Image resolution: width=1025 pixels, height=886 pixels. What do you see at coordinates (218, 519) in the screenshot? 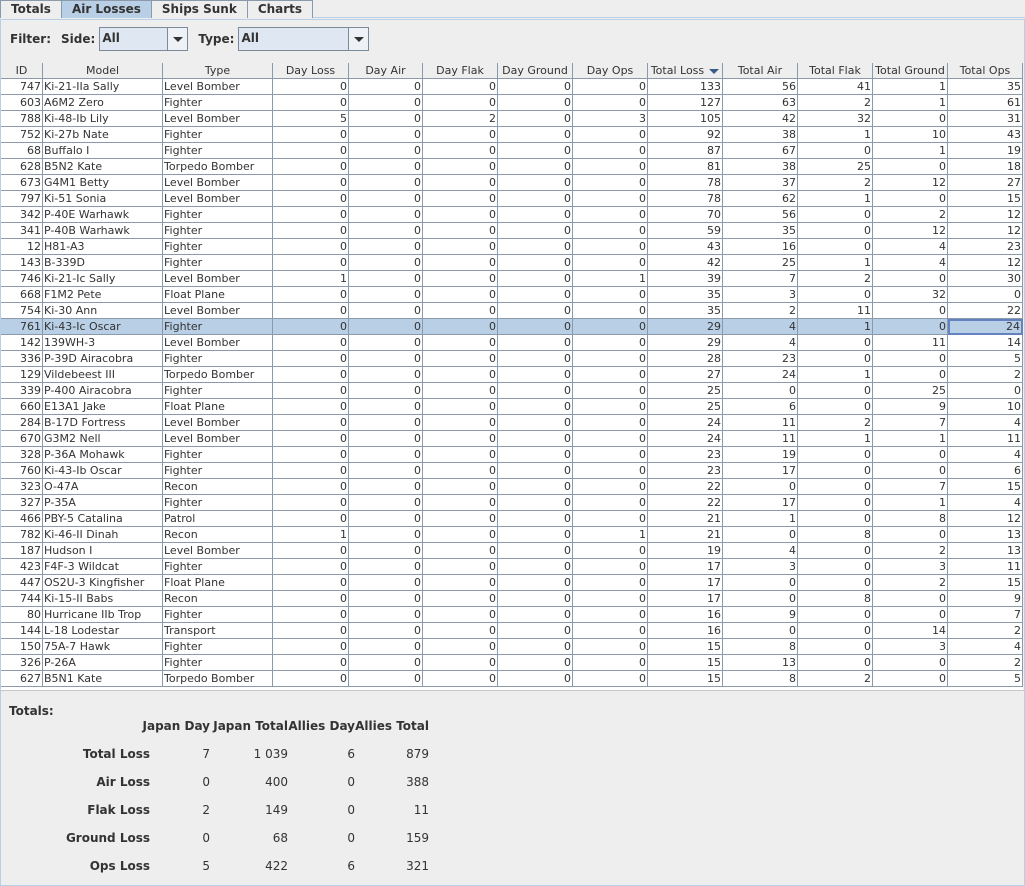
I see `cell-type: Patrol` at bounding box center [218, 519].